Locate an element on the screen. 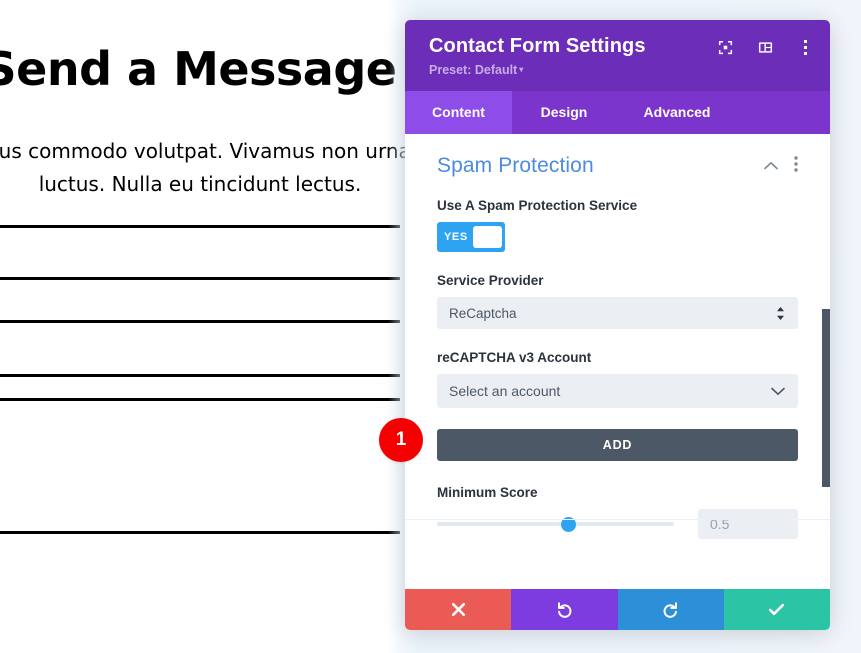 This screenshot has width=861, height=653. use-spam-service-label: Use A Spam Protection Service is located at coordinates (537, 205).